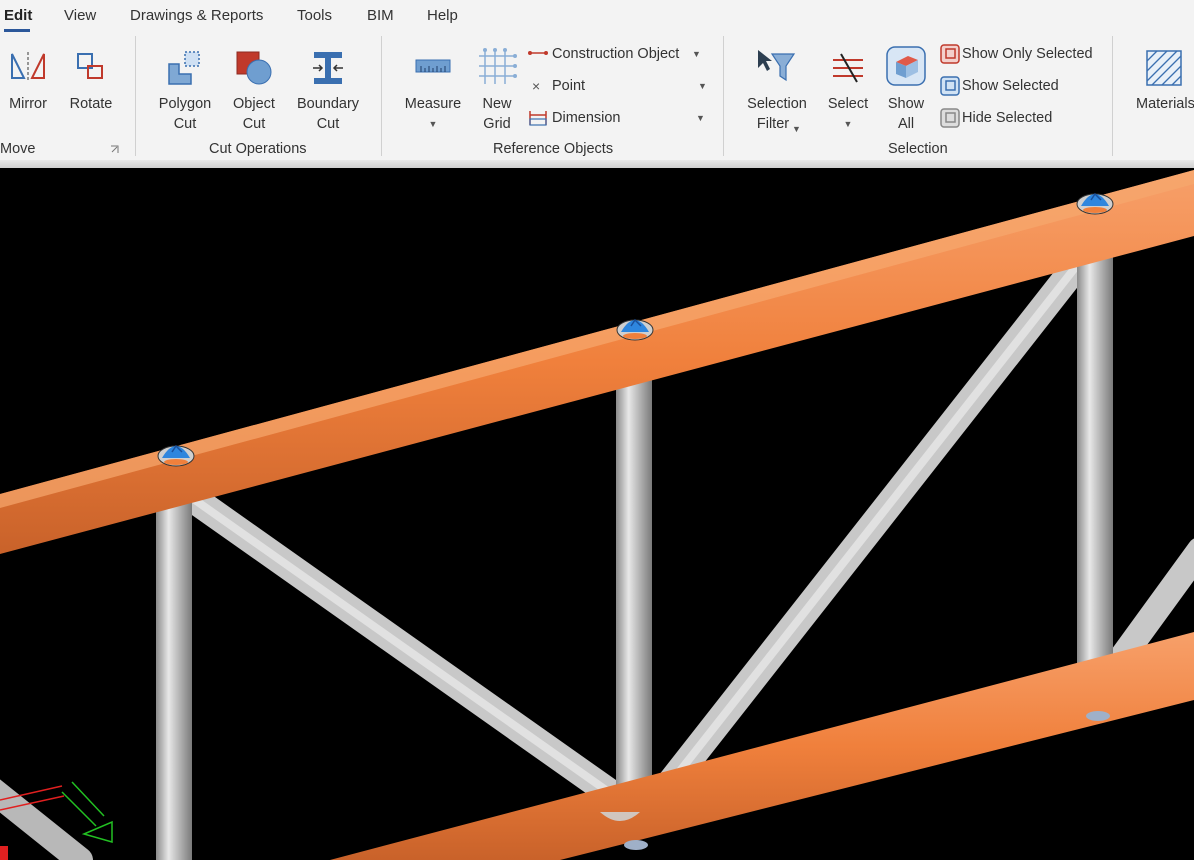  I want to click on show-only-selected-label: Show Only Selected, so click(1027, 54).